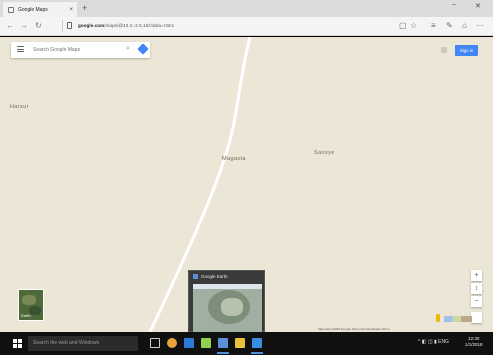  I want to click on url-domain: google.com, so click(91, 25).